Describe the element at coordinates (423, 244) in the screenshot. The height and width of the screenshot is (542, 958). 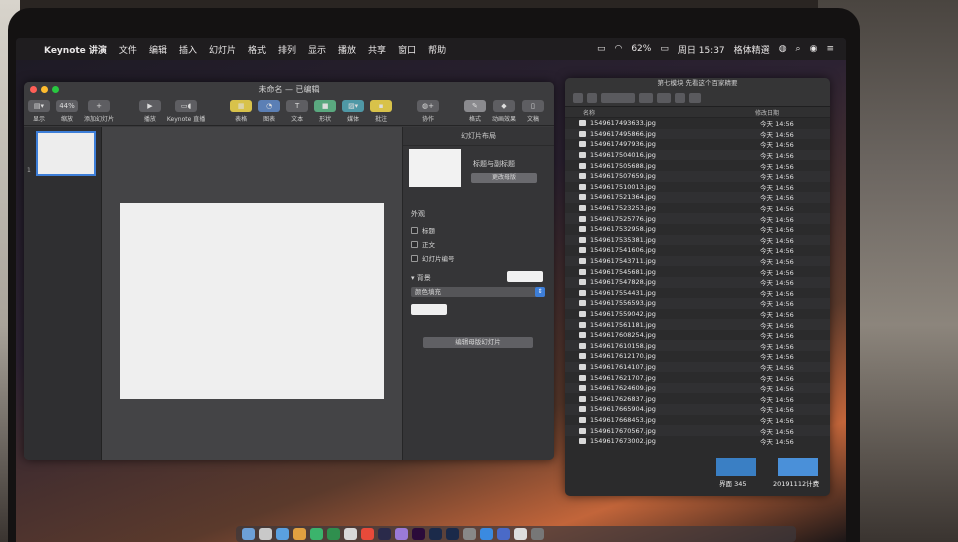
I see `body-checkbox: 正文` at that location.